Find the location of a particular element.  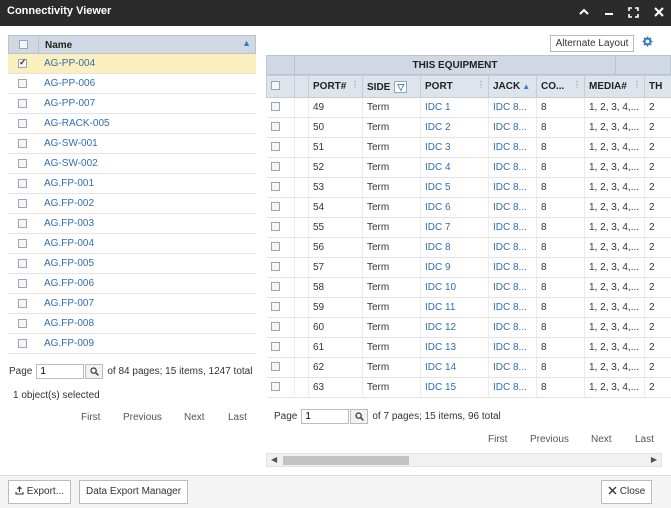

equipment-link: AG.FP-001 is located at coordinates (69, 183).